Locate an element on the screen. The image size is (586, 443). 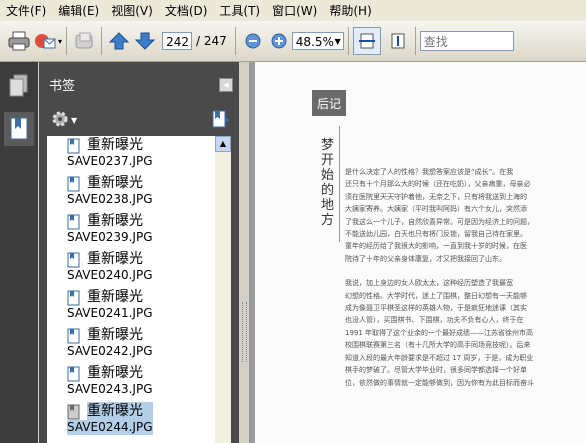
vertical-title: 梦开始的地方 is located at coordinates (328, 183).